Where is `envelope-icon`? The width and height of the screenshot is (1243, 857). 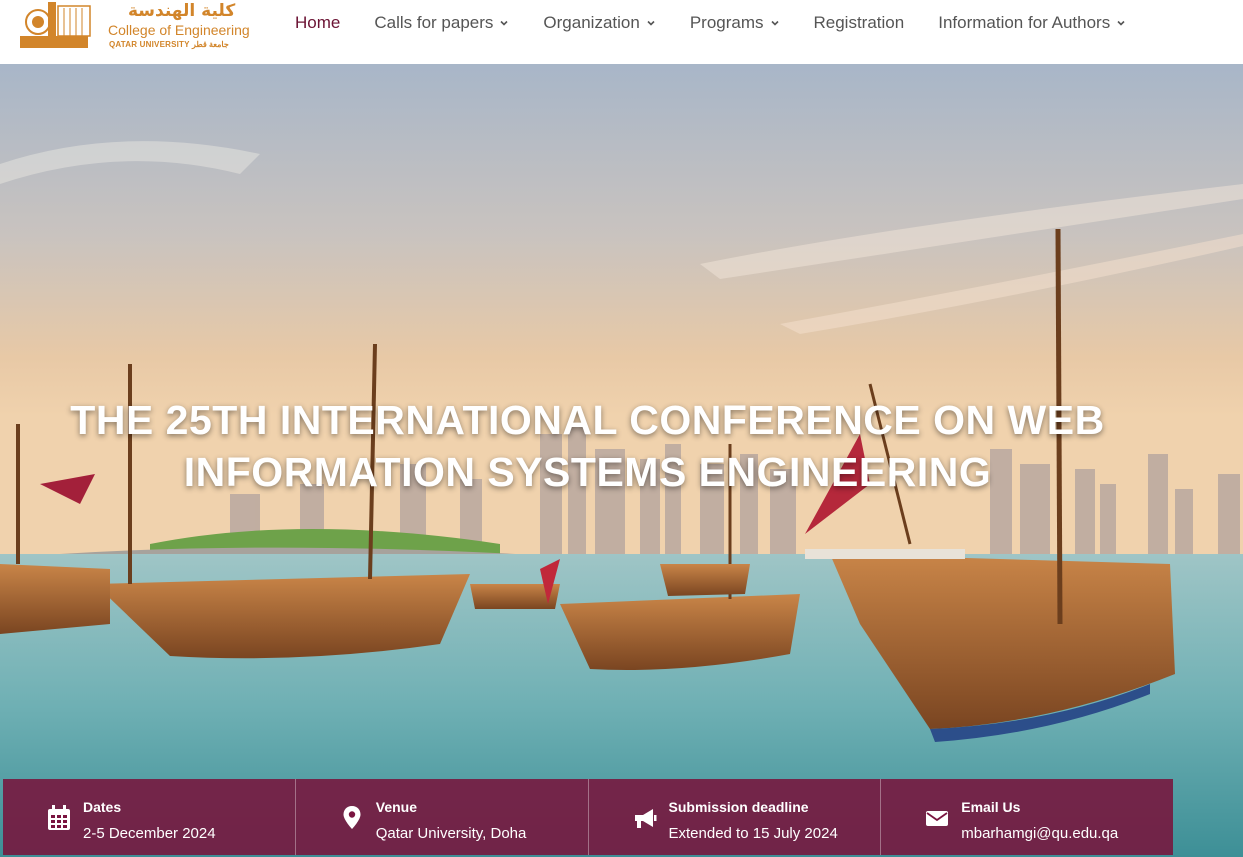
envelope-icon is located at coordinates (937, 818).